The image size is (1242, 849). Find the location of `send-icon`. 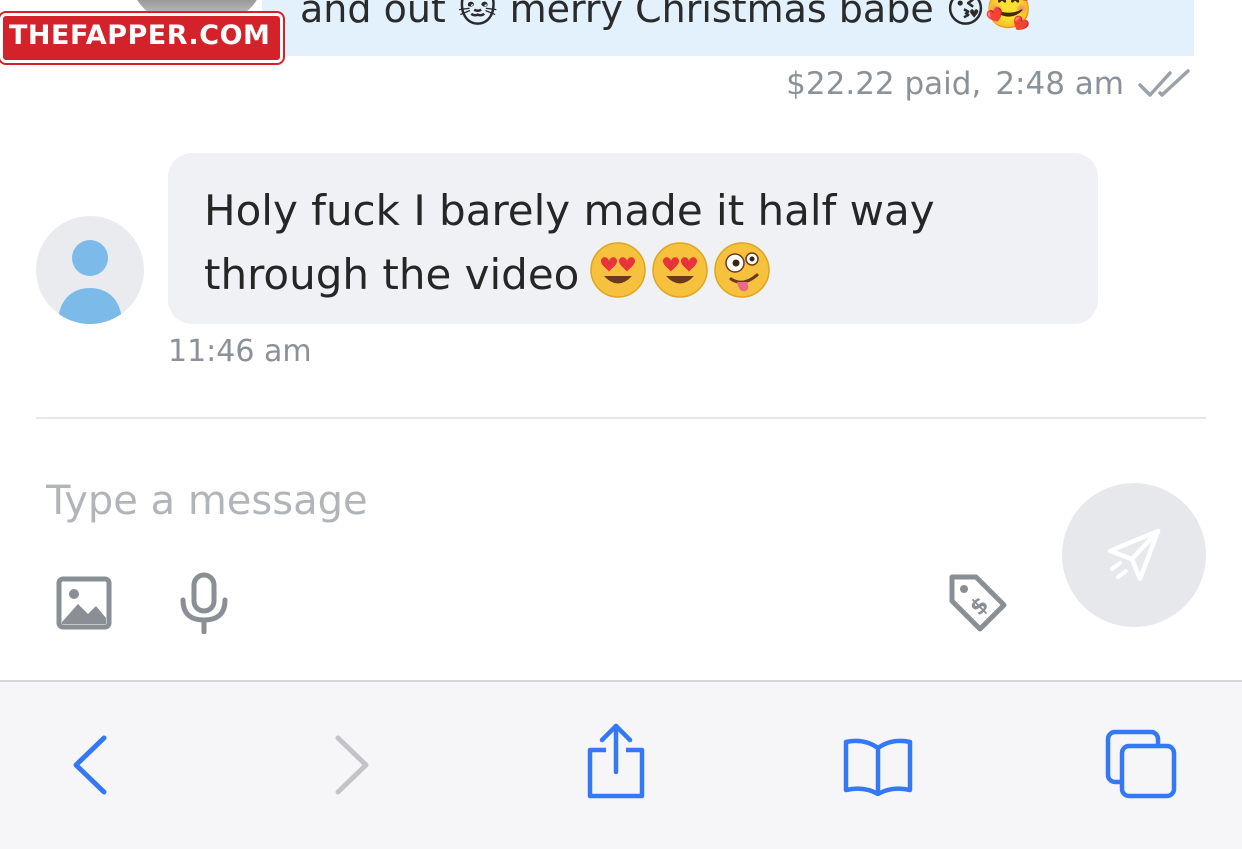

send-icon is located at coordinates (1134, 555).